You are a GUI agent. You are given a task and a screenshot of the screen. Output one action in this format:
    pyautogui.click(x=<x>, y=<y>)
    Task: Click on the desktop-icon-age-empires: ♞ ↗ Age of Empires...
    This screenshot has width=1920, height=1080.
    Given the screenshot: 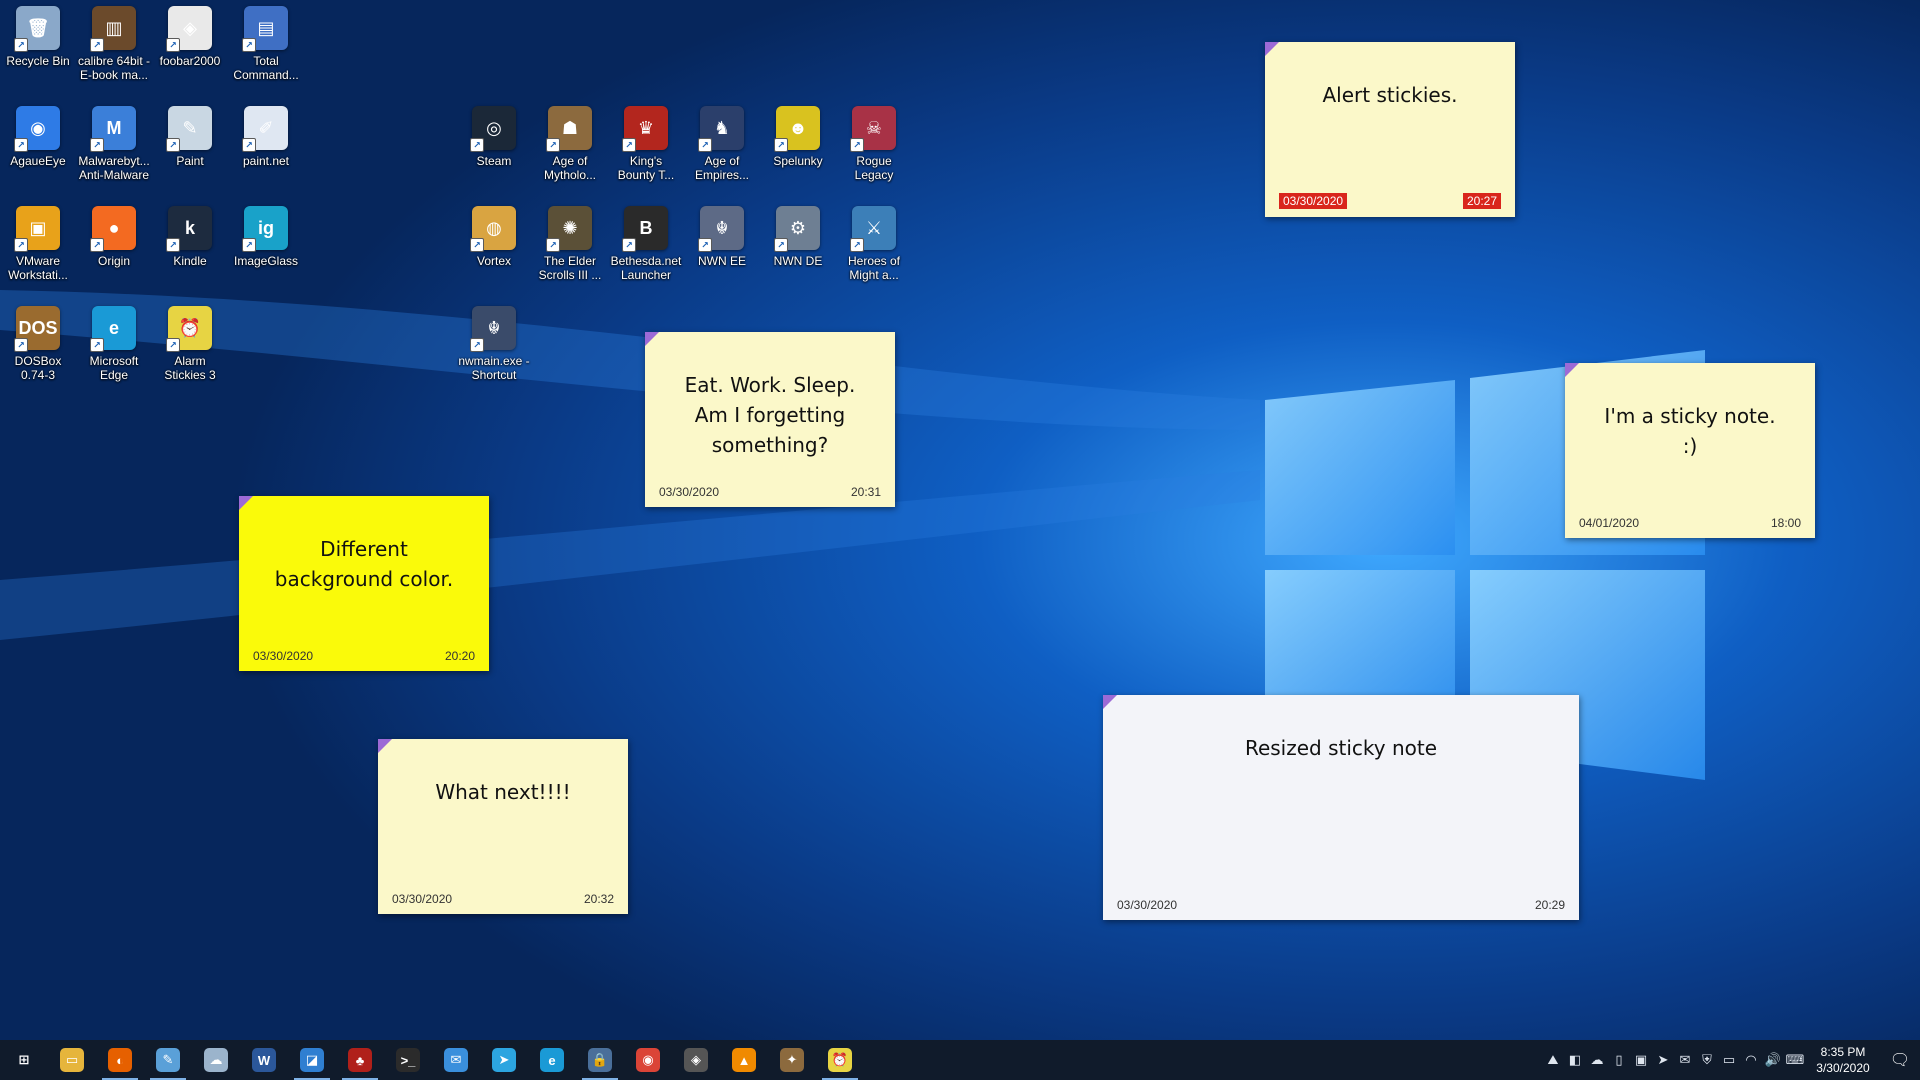 What is the action you would take?
    pyautogui.click(x=722, y=154)
    